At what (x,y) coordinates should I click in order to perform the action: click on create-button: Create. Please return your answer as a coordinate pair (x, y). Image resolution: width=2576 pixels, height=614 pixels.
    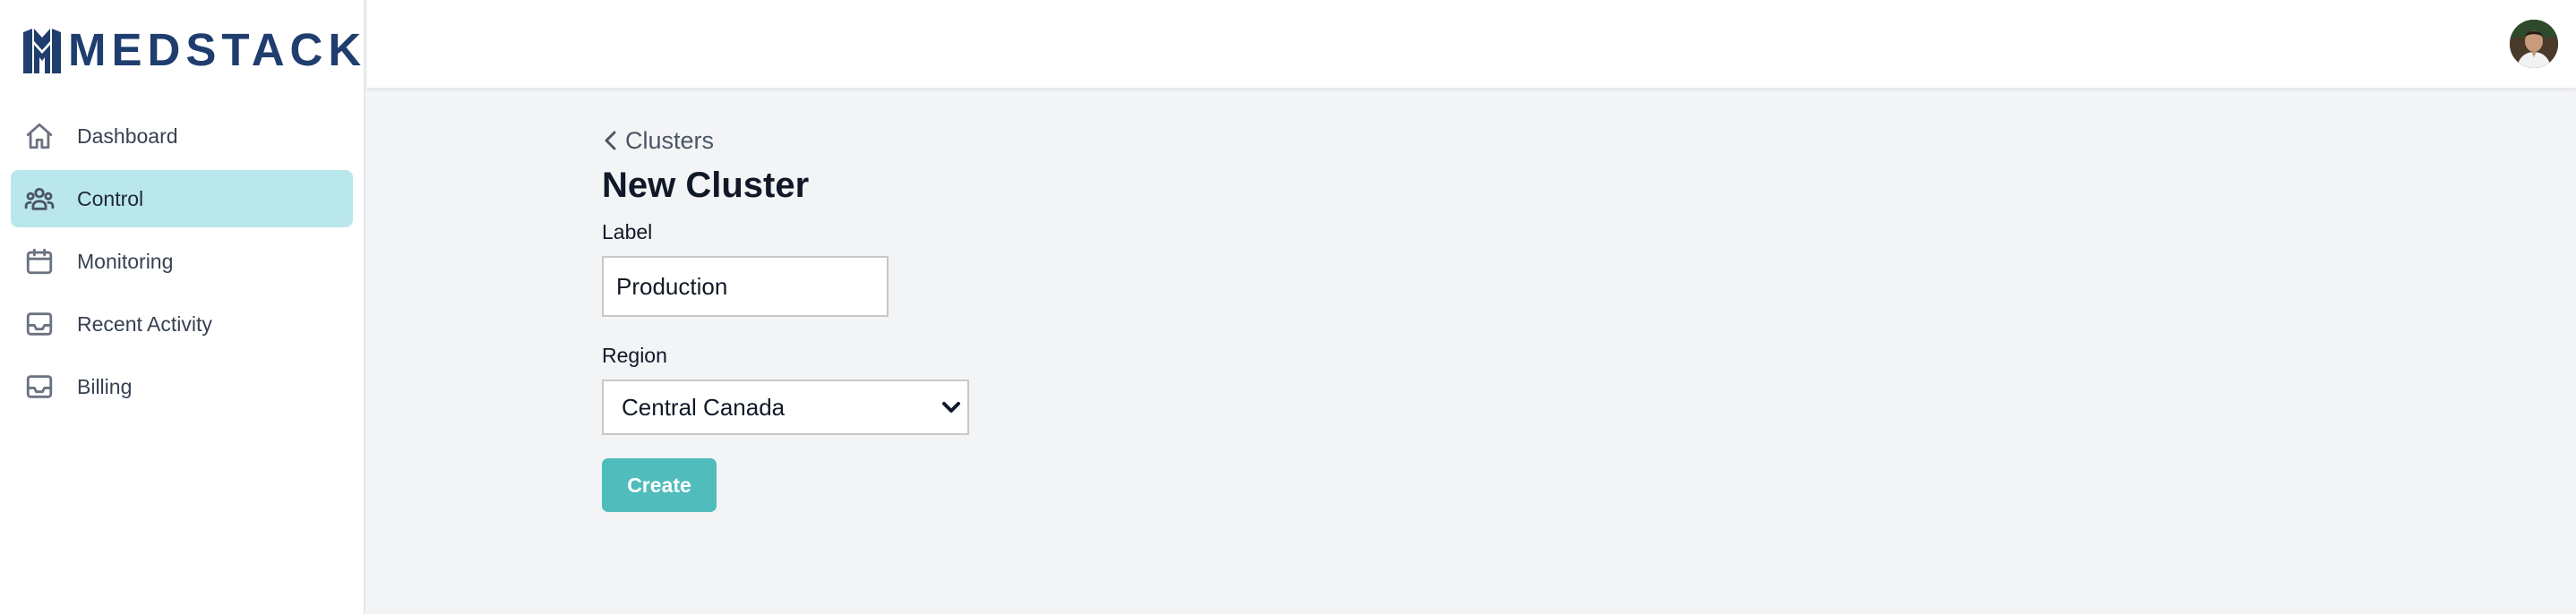
    Looking at the image, I should click on (659, 485).